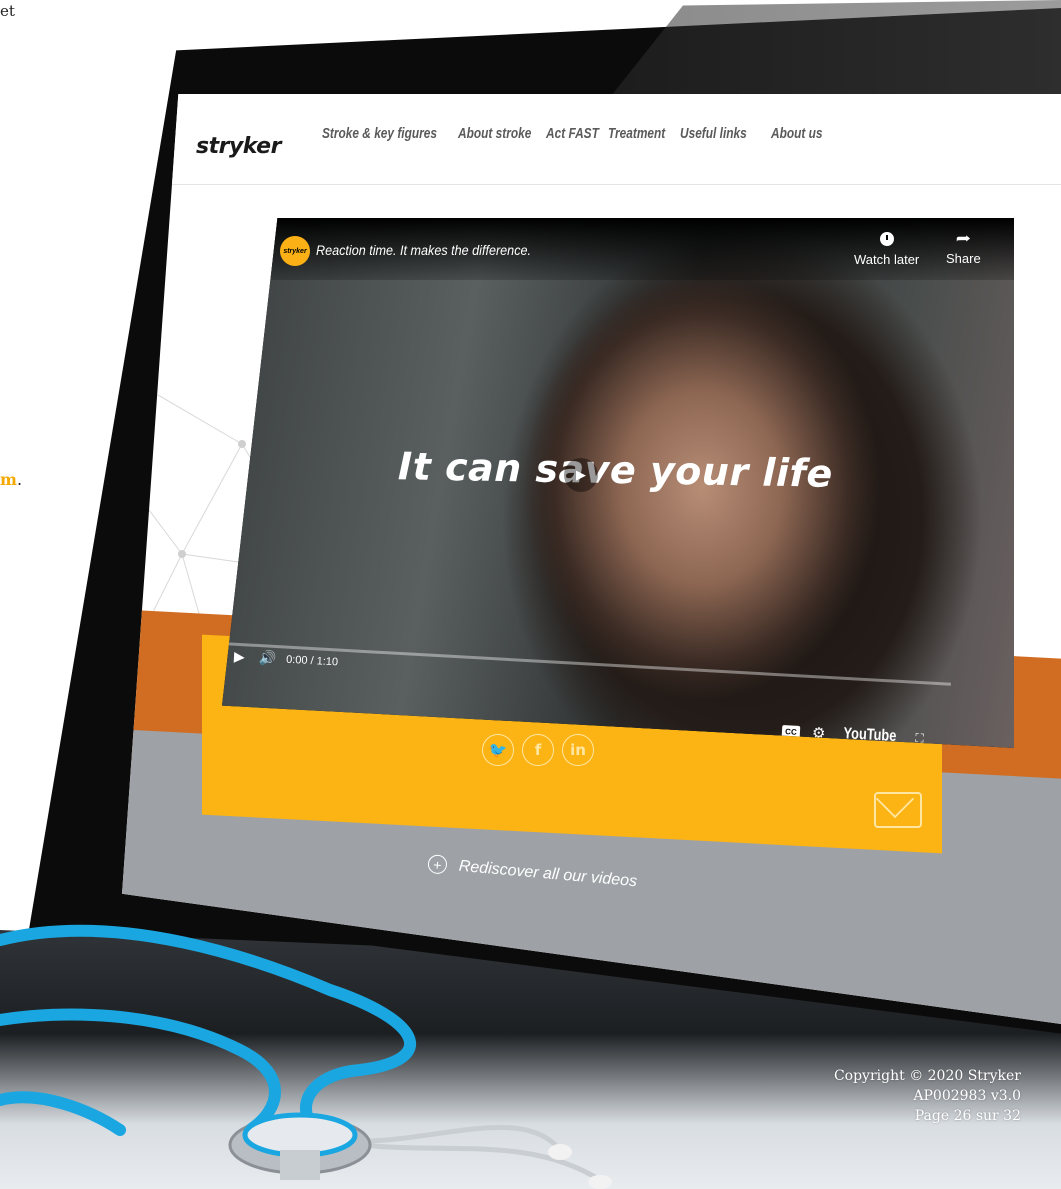 The height and width of the screenshot is (1189, 1061). What do you see at coordinates (581, 475) in the screenshot?
I see `center-play-button: ▶` at bounding box center [581, 475].